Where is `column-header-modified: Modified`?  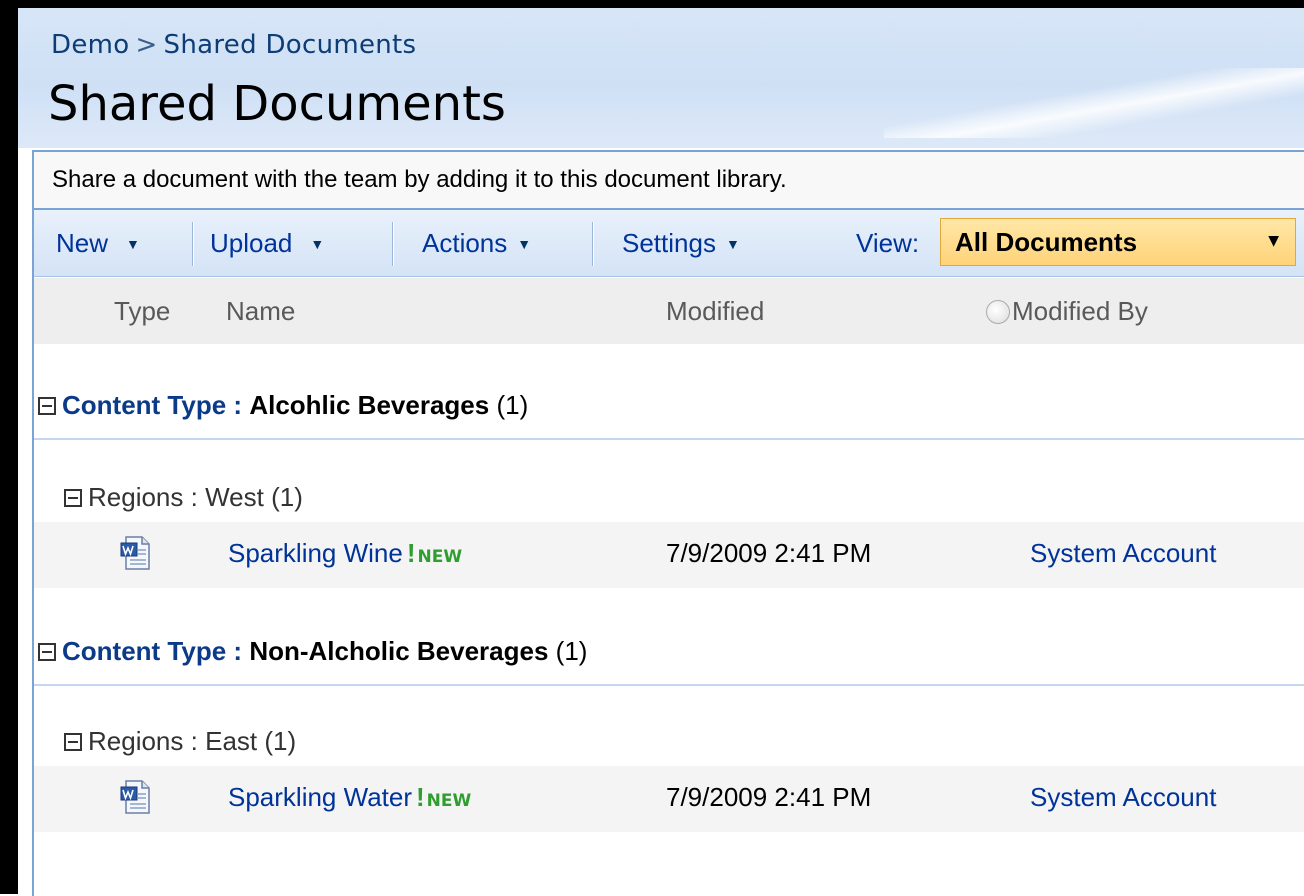 column-header-modified: Modified is located at coordinates (715, 311).